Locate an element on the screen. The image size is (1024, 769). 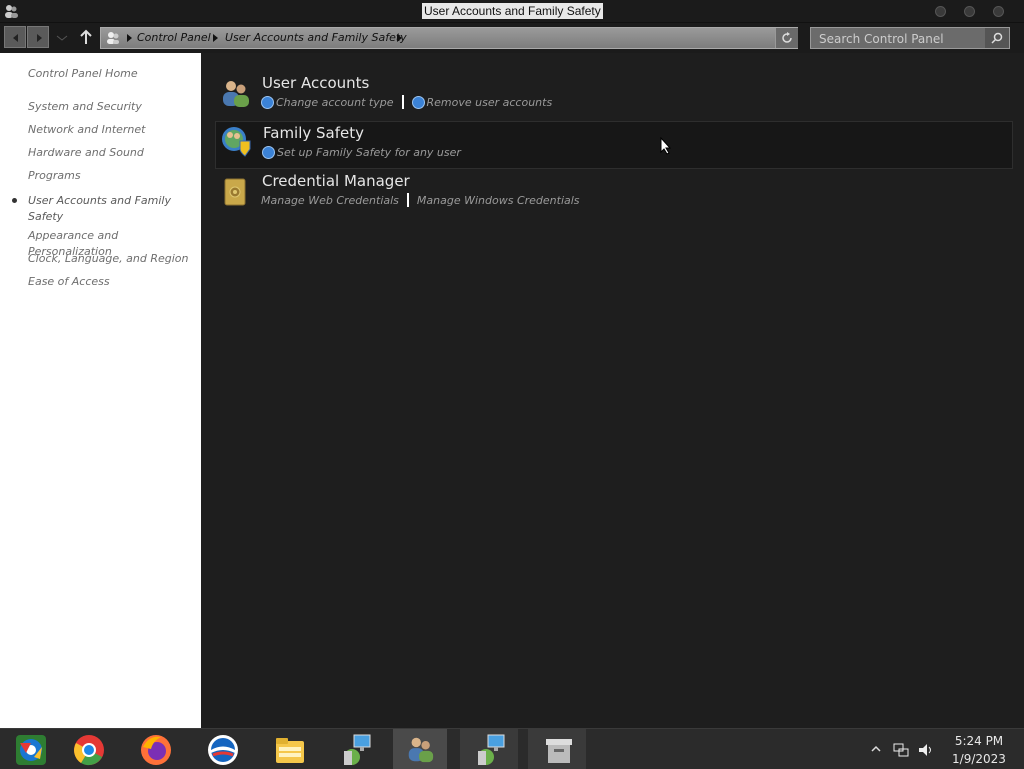
sidebar-item-clock-language: Clock, Language, and Region is located at coordinates (110, 259).